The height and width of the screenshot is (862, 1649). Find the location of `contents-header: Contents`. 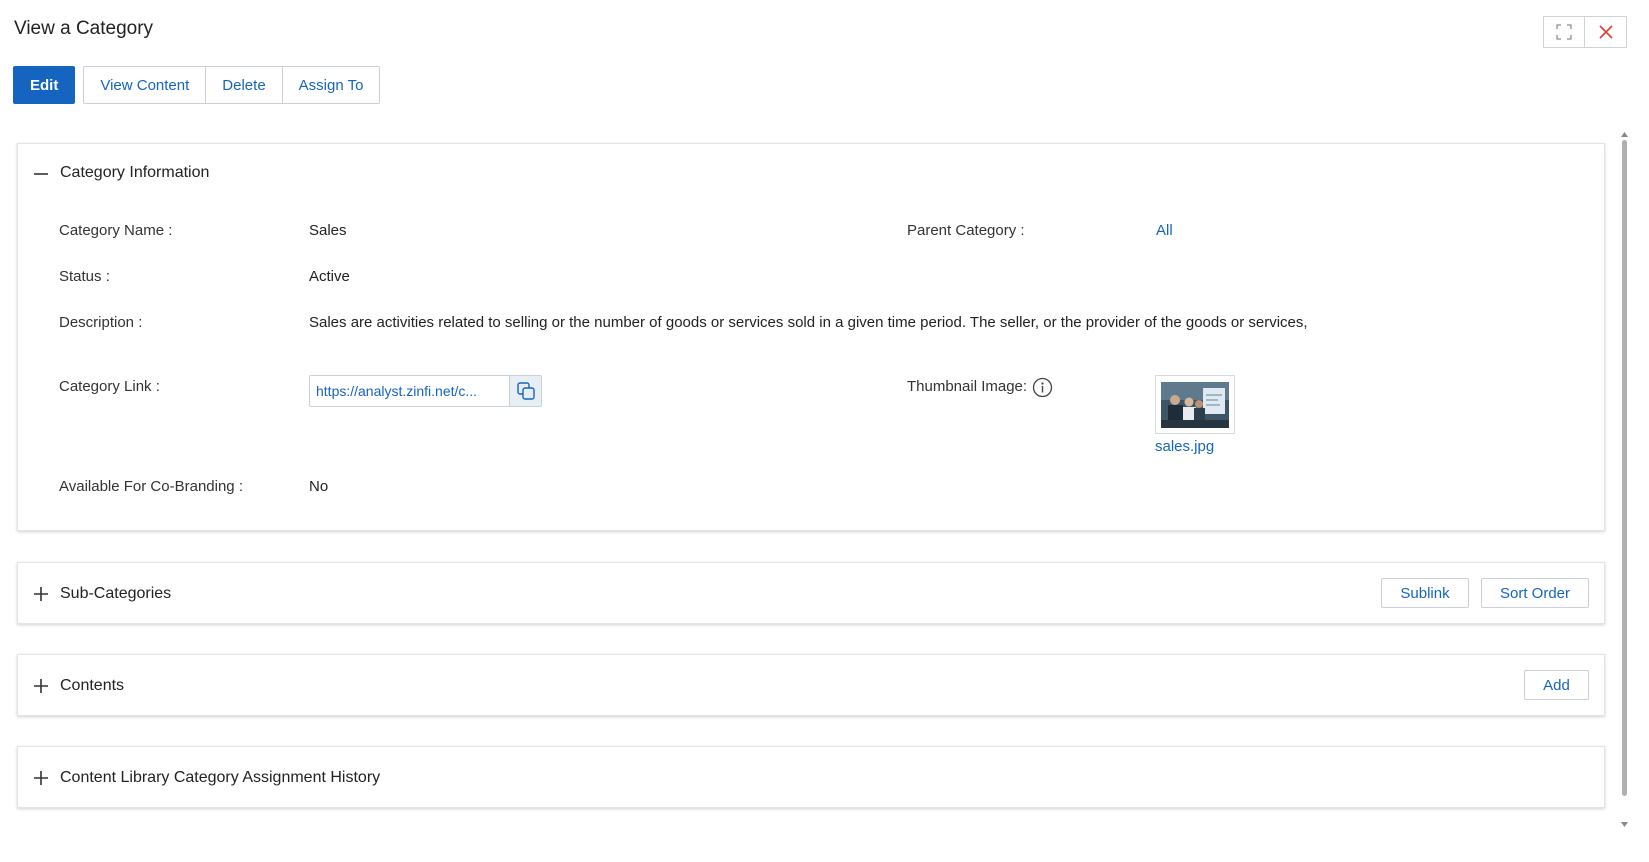

contents-header: Contents is located at coordinates (811, 685).